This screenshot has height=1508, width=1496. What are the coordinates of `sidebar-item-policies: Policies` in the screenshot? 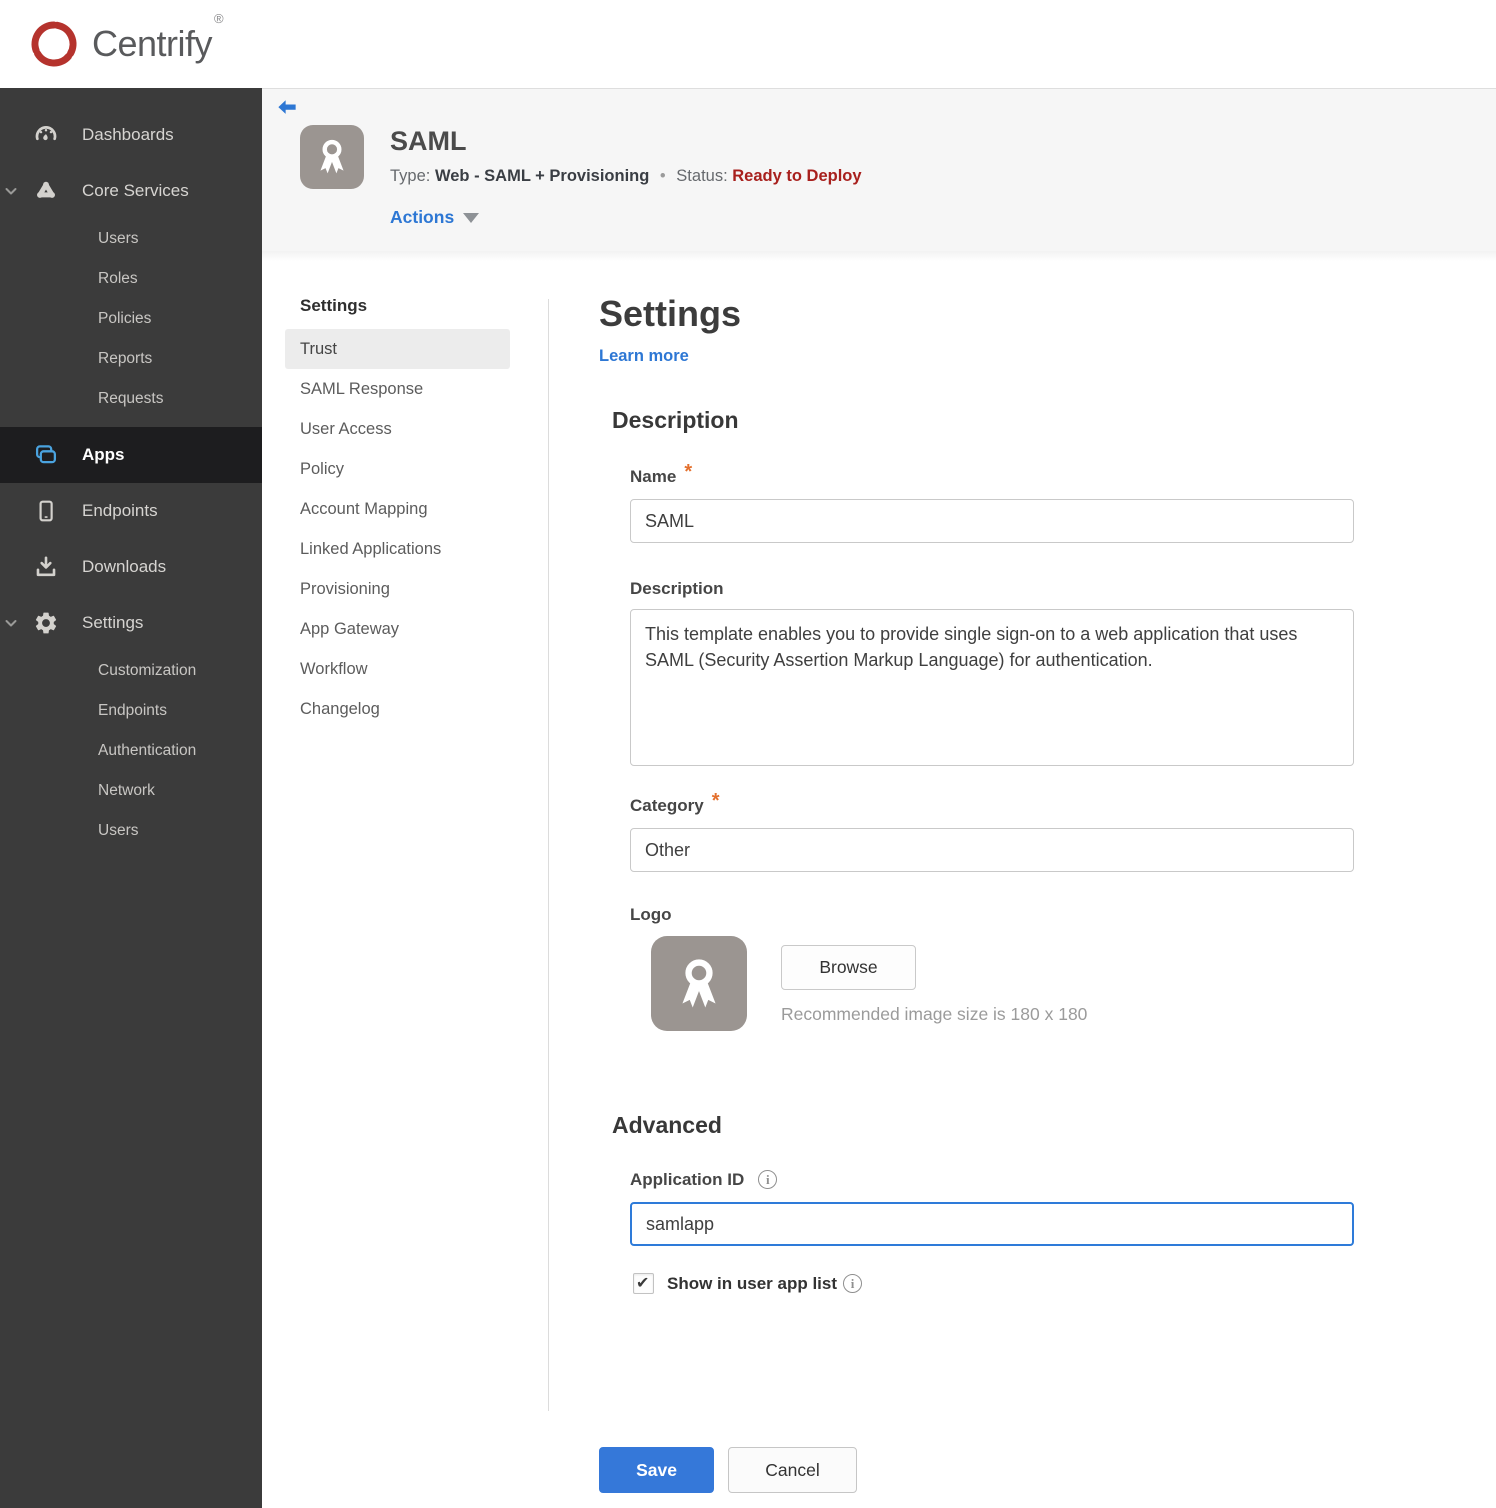 It's located at (131, 319).